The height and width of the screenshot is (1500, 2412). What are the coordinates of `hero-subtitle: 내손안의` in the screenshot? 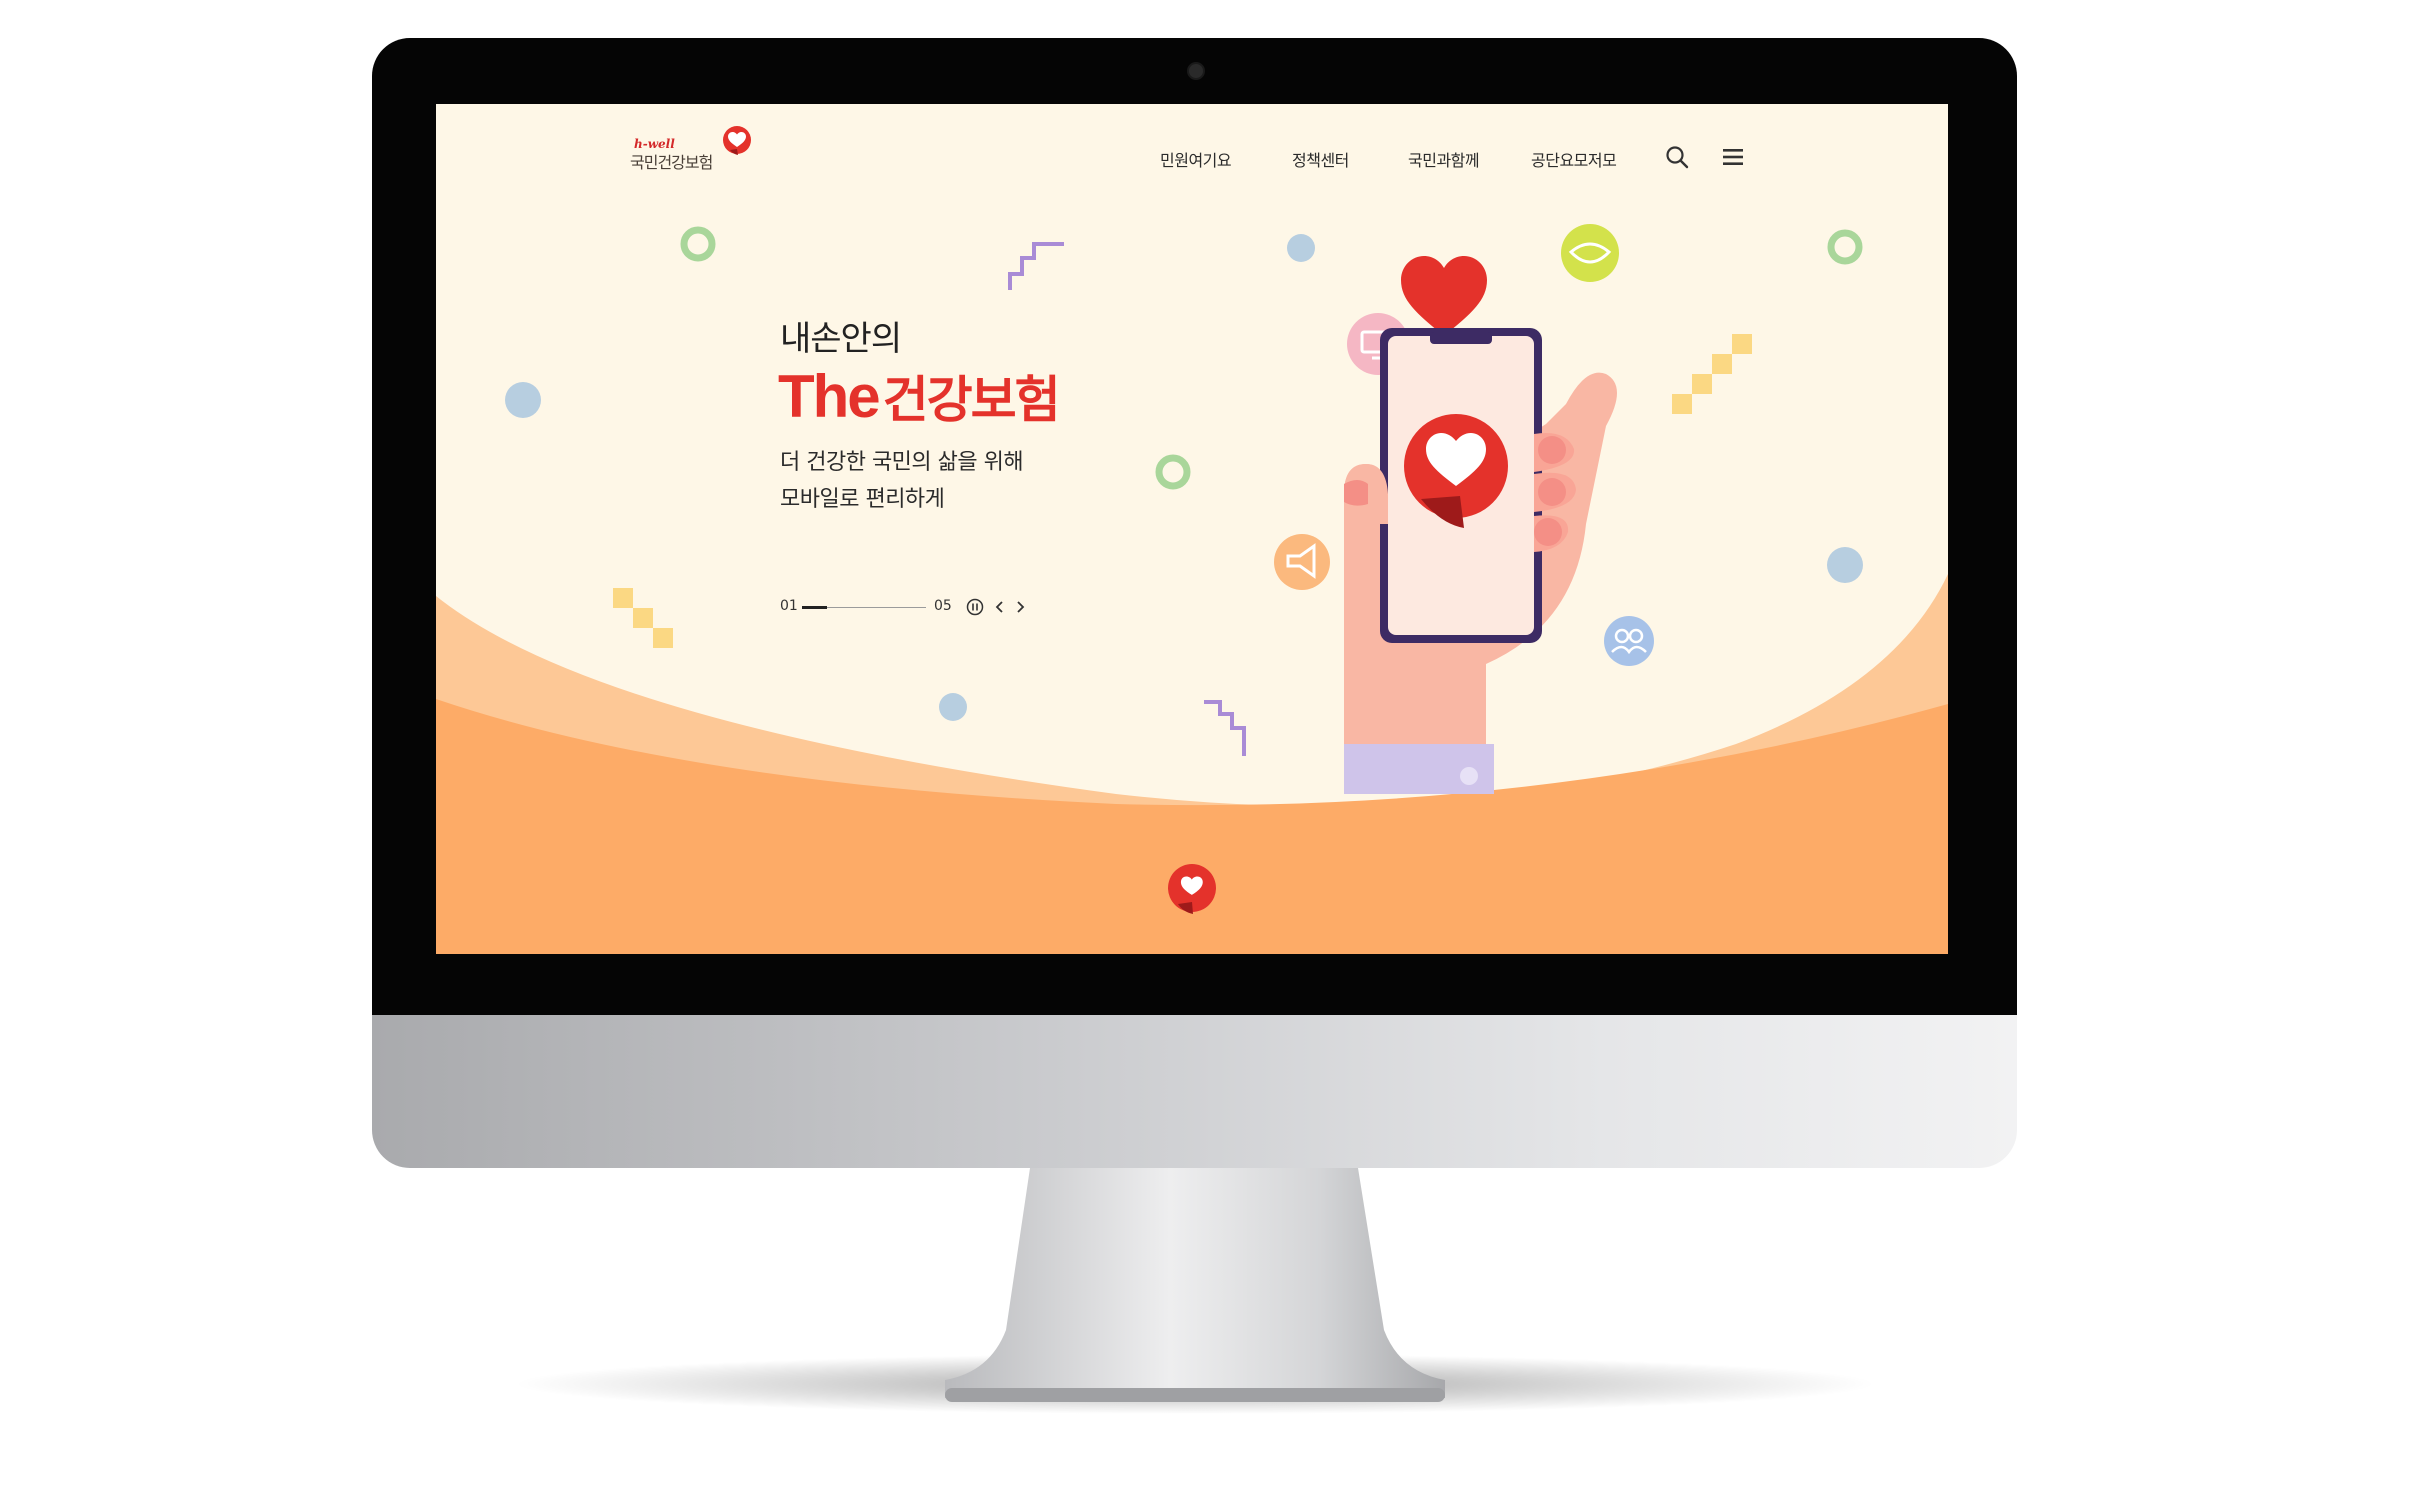 It's located at (841, 339).